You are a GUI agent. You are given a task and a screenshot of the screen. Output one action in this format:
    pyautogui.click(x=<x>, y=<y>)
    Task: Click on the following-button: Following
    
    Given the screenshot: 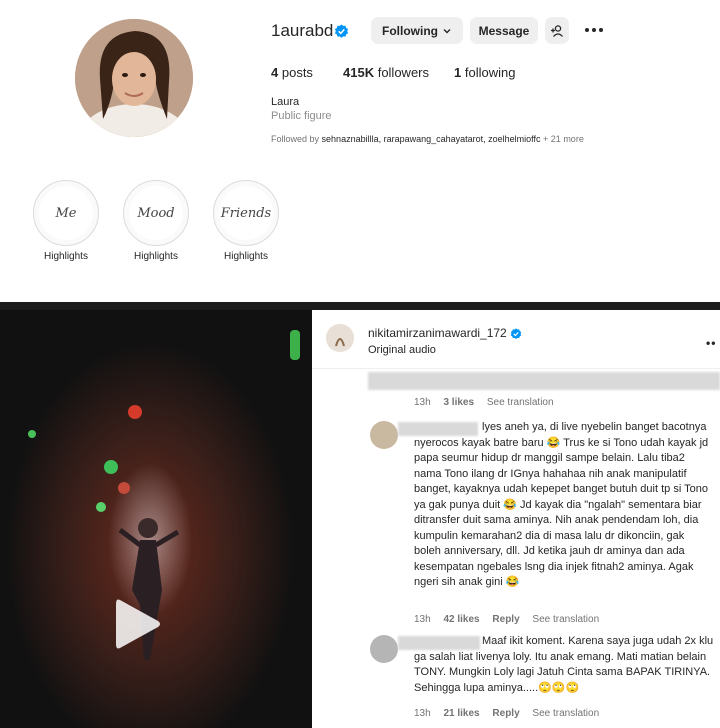 What is the action you would take?
    pyautogui.click(x=417, y=30)
    